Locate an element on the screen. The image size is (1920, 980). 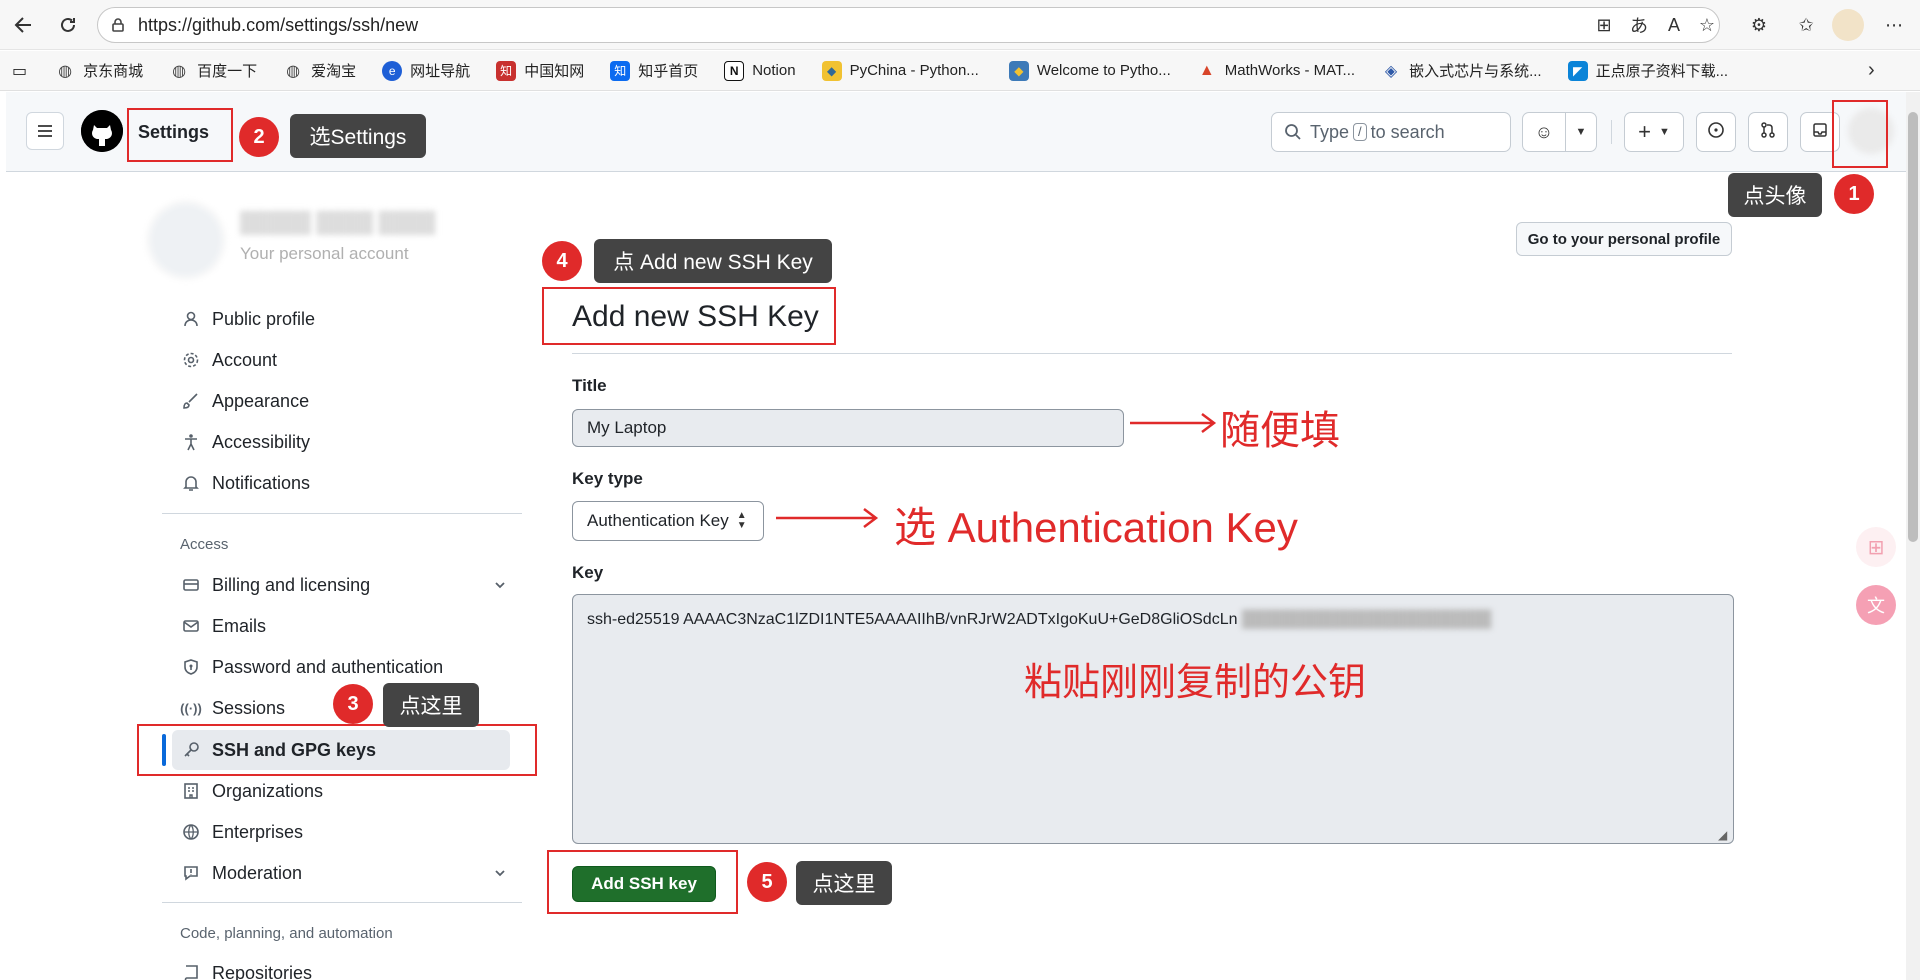
bookmarks-overflow-chevron-icon: › is located at coordinates (1871, 70).